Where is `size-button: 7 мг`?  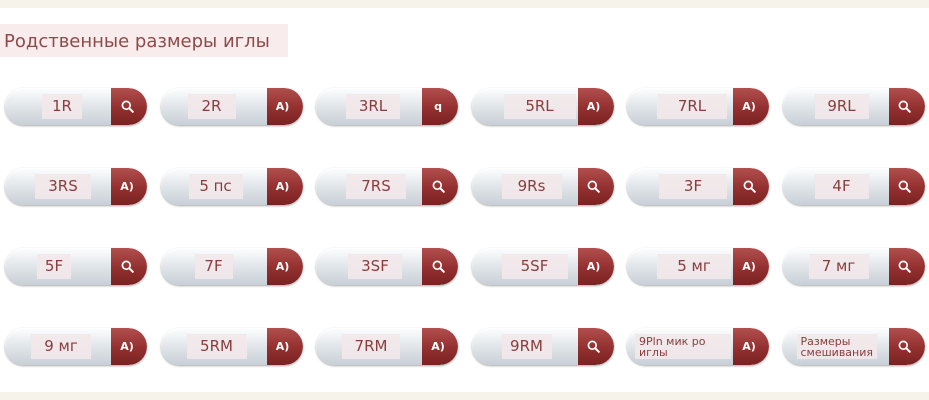 size-button: 7 мг is located at coordinates (853, 266).